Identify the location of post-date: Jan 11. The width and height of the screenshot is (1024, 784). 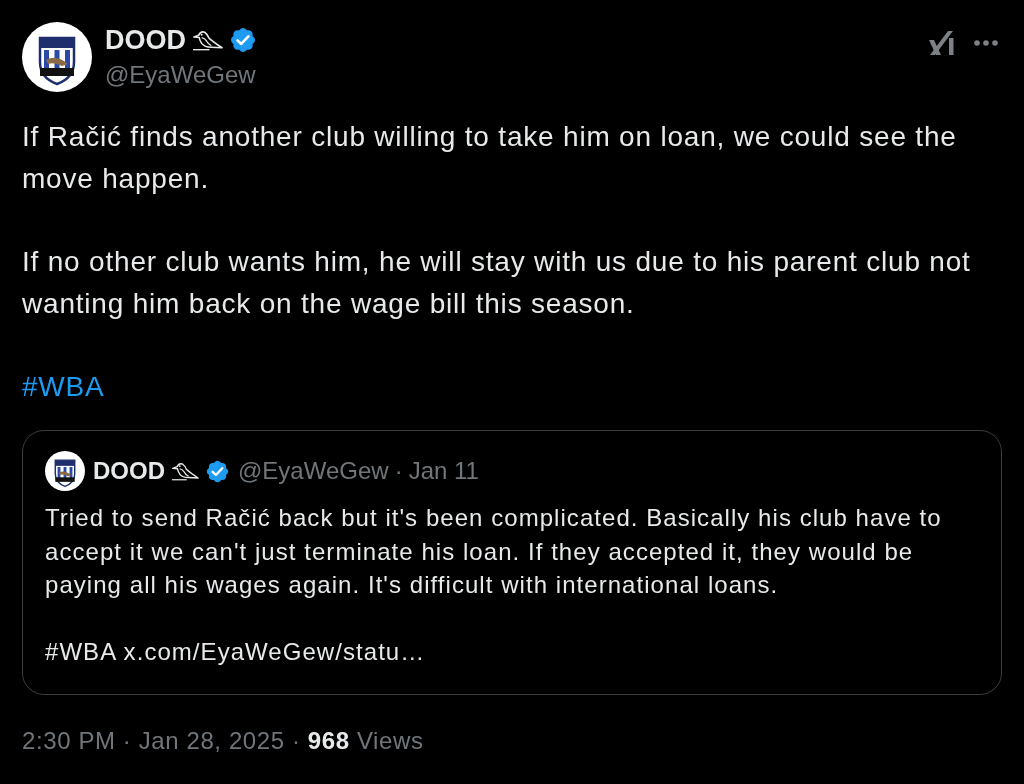
(443, 471).